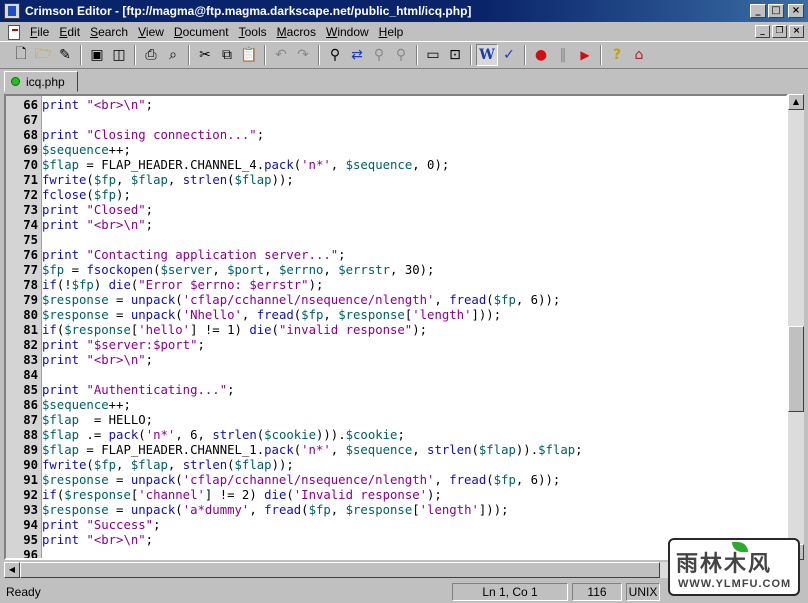 This screenshot has width=808, height=603. What do you see at coordinates (796, 369) in the screenshot?
I see `vertical-scroll-thumb` at bounding box center [796, 369].